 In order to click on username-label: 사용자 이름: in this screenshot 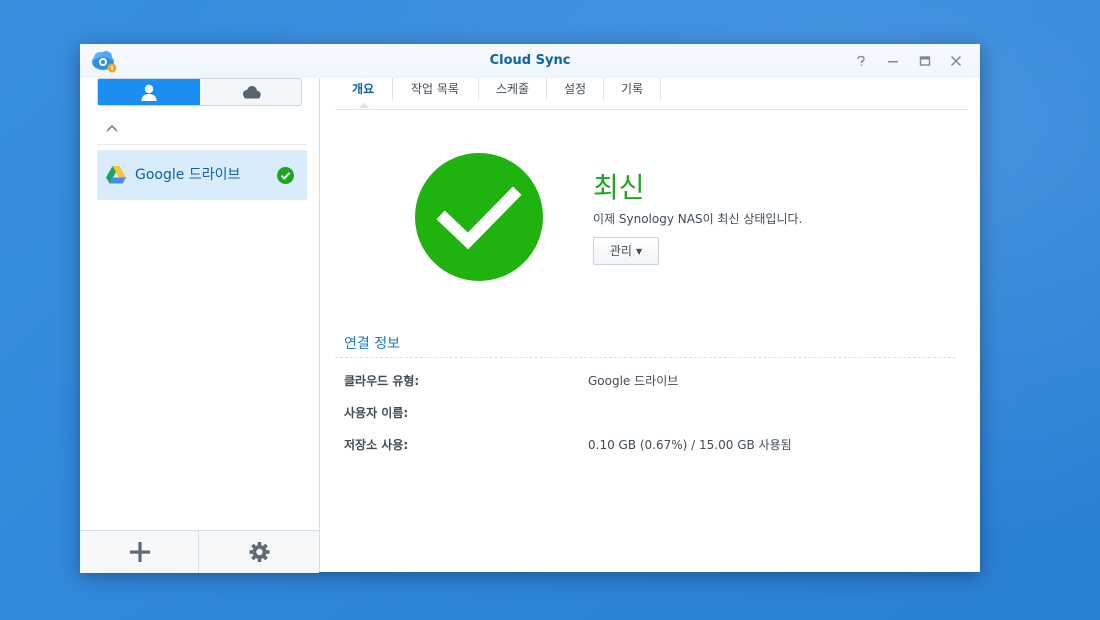, I will do `click(376, 413)`.